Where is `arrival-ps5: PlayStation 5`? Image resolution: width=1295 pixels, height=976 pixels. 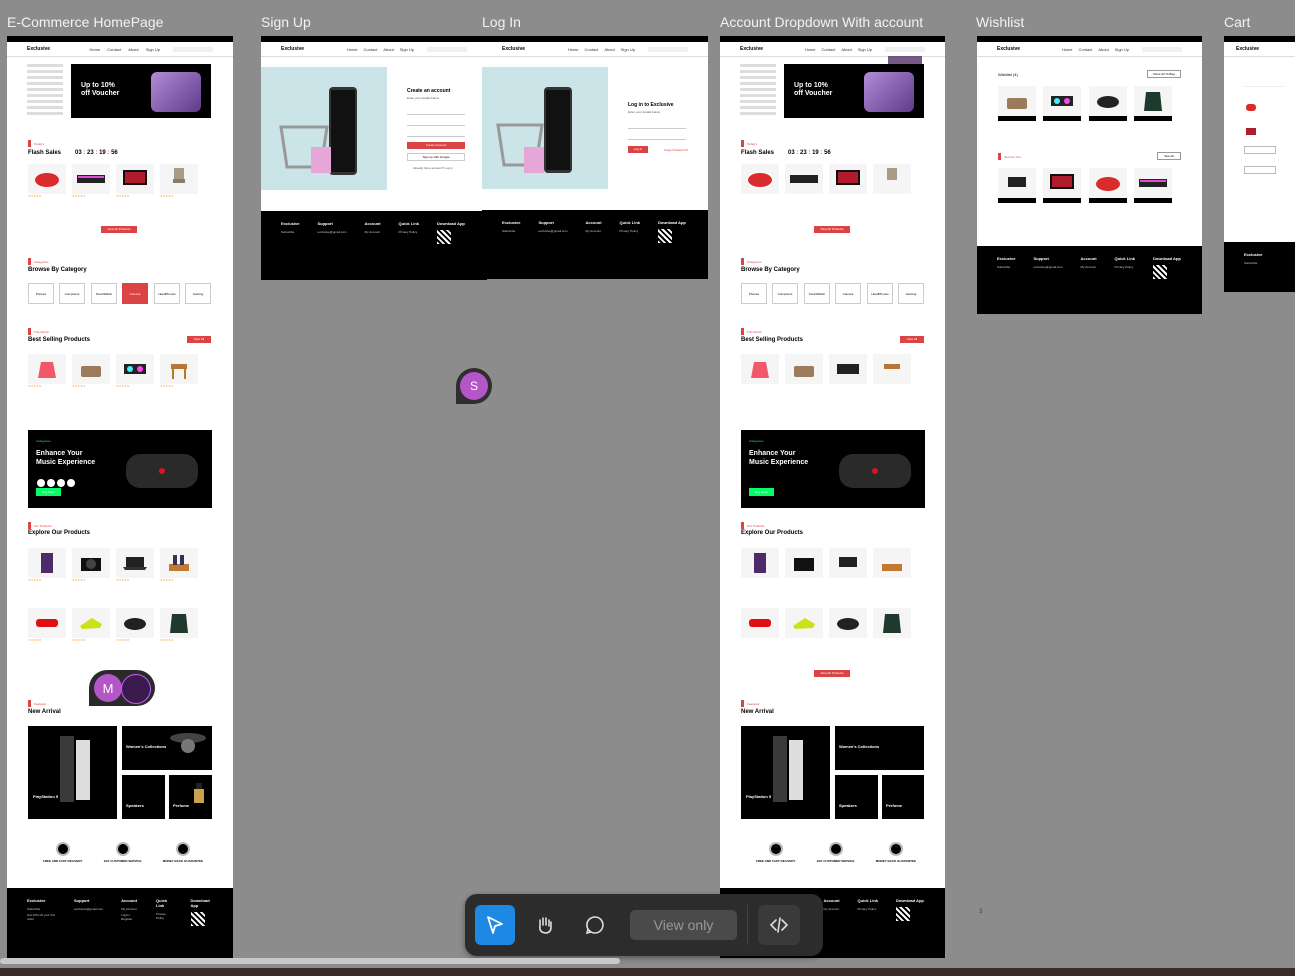 arrival-ps5: PlayStation 5 is located at coordinates (72, 772).